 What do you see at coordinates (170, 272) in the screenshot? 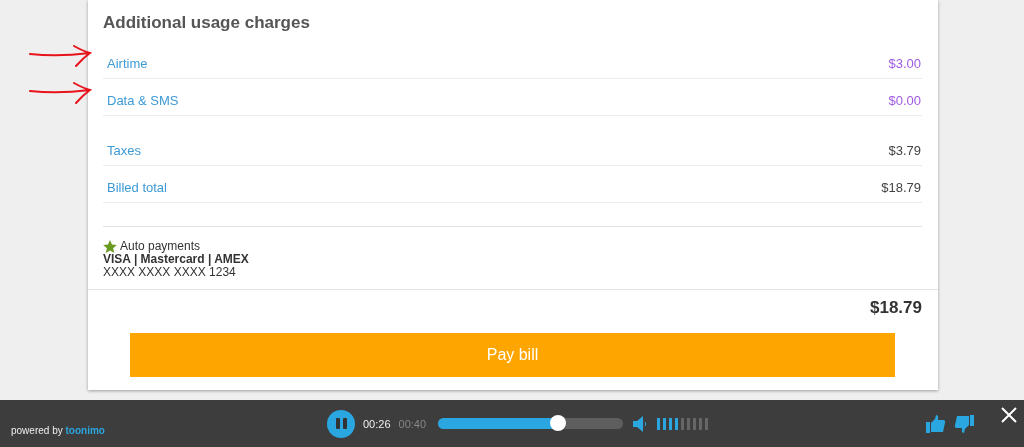
I see `card-number: XXXX XXXX XXXX 1234` at bounding box center [170, 272].